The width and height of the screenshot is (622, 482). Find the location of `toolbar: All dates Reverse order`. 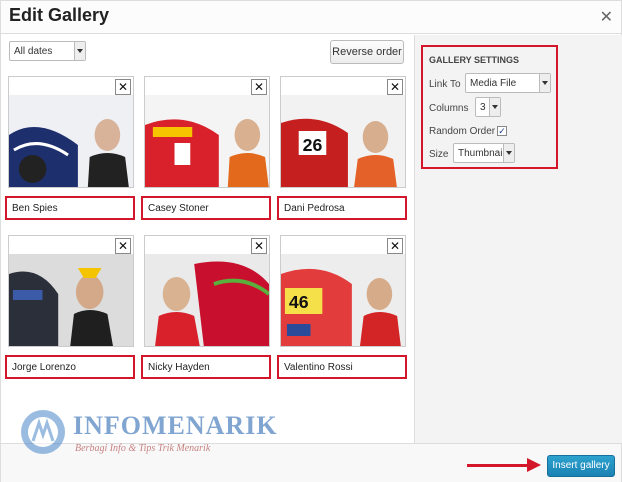

toolbar: All dates Reverse order is located at coordinates (207, 52).